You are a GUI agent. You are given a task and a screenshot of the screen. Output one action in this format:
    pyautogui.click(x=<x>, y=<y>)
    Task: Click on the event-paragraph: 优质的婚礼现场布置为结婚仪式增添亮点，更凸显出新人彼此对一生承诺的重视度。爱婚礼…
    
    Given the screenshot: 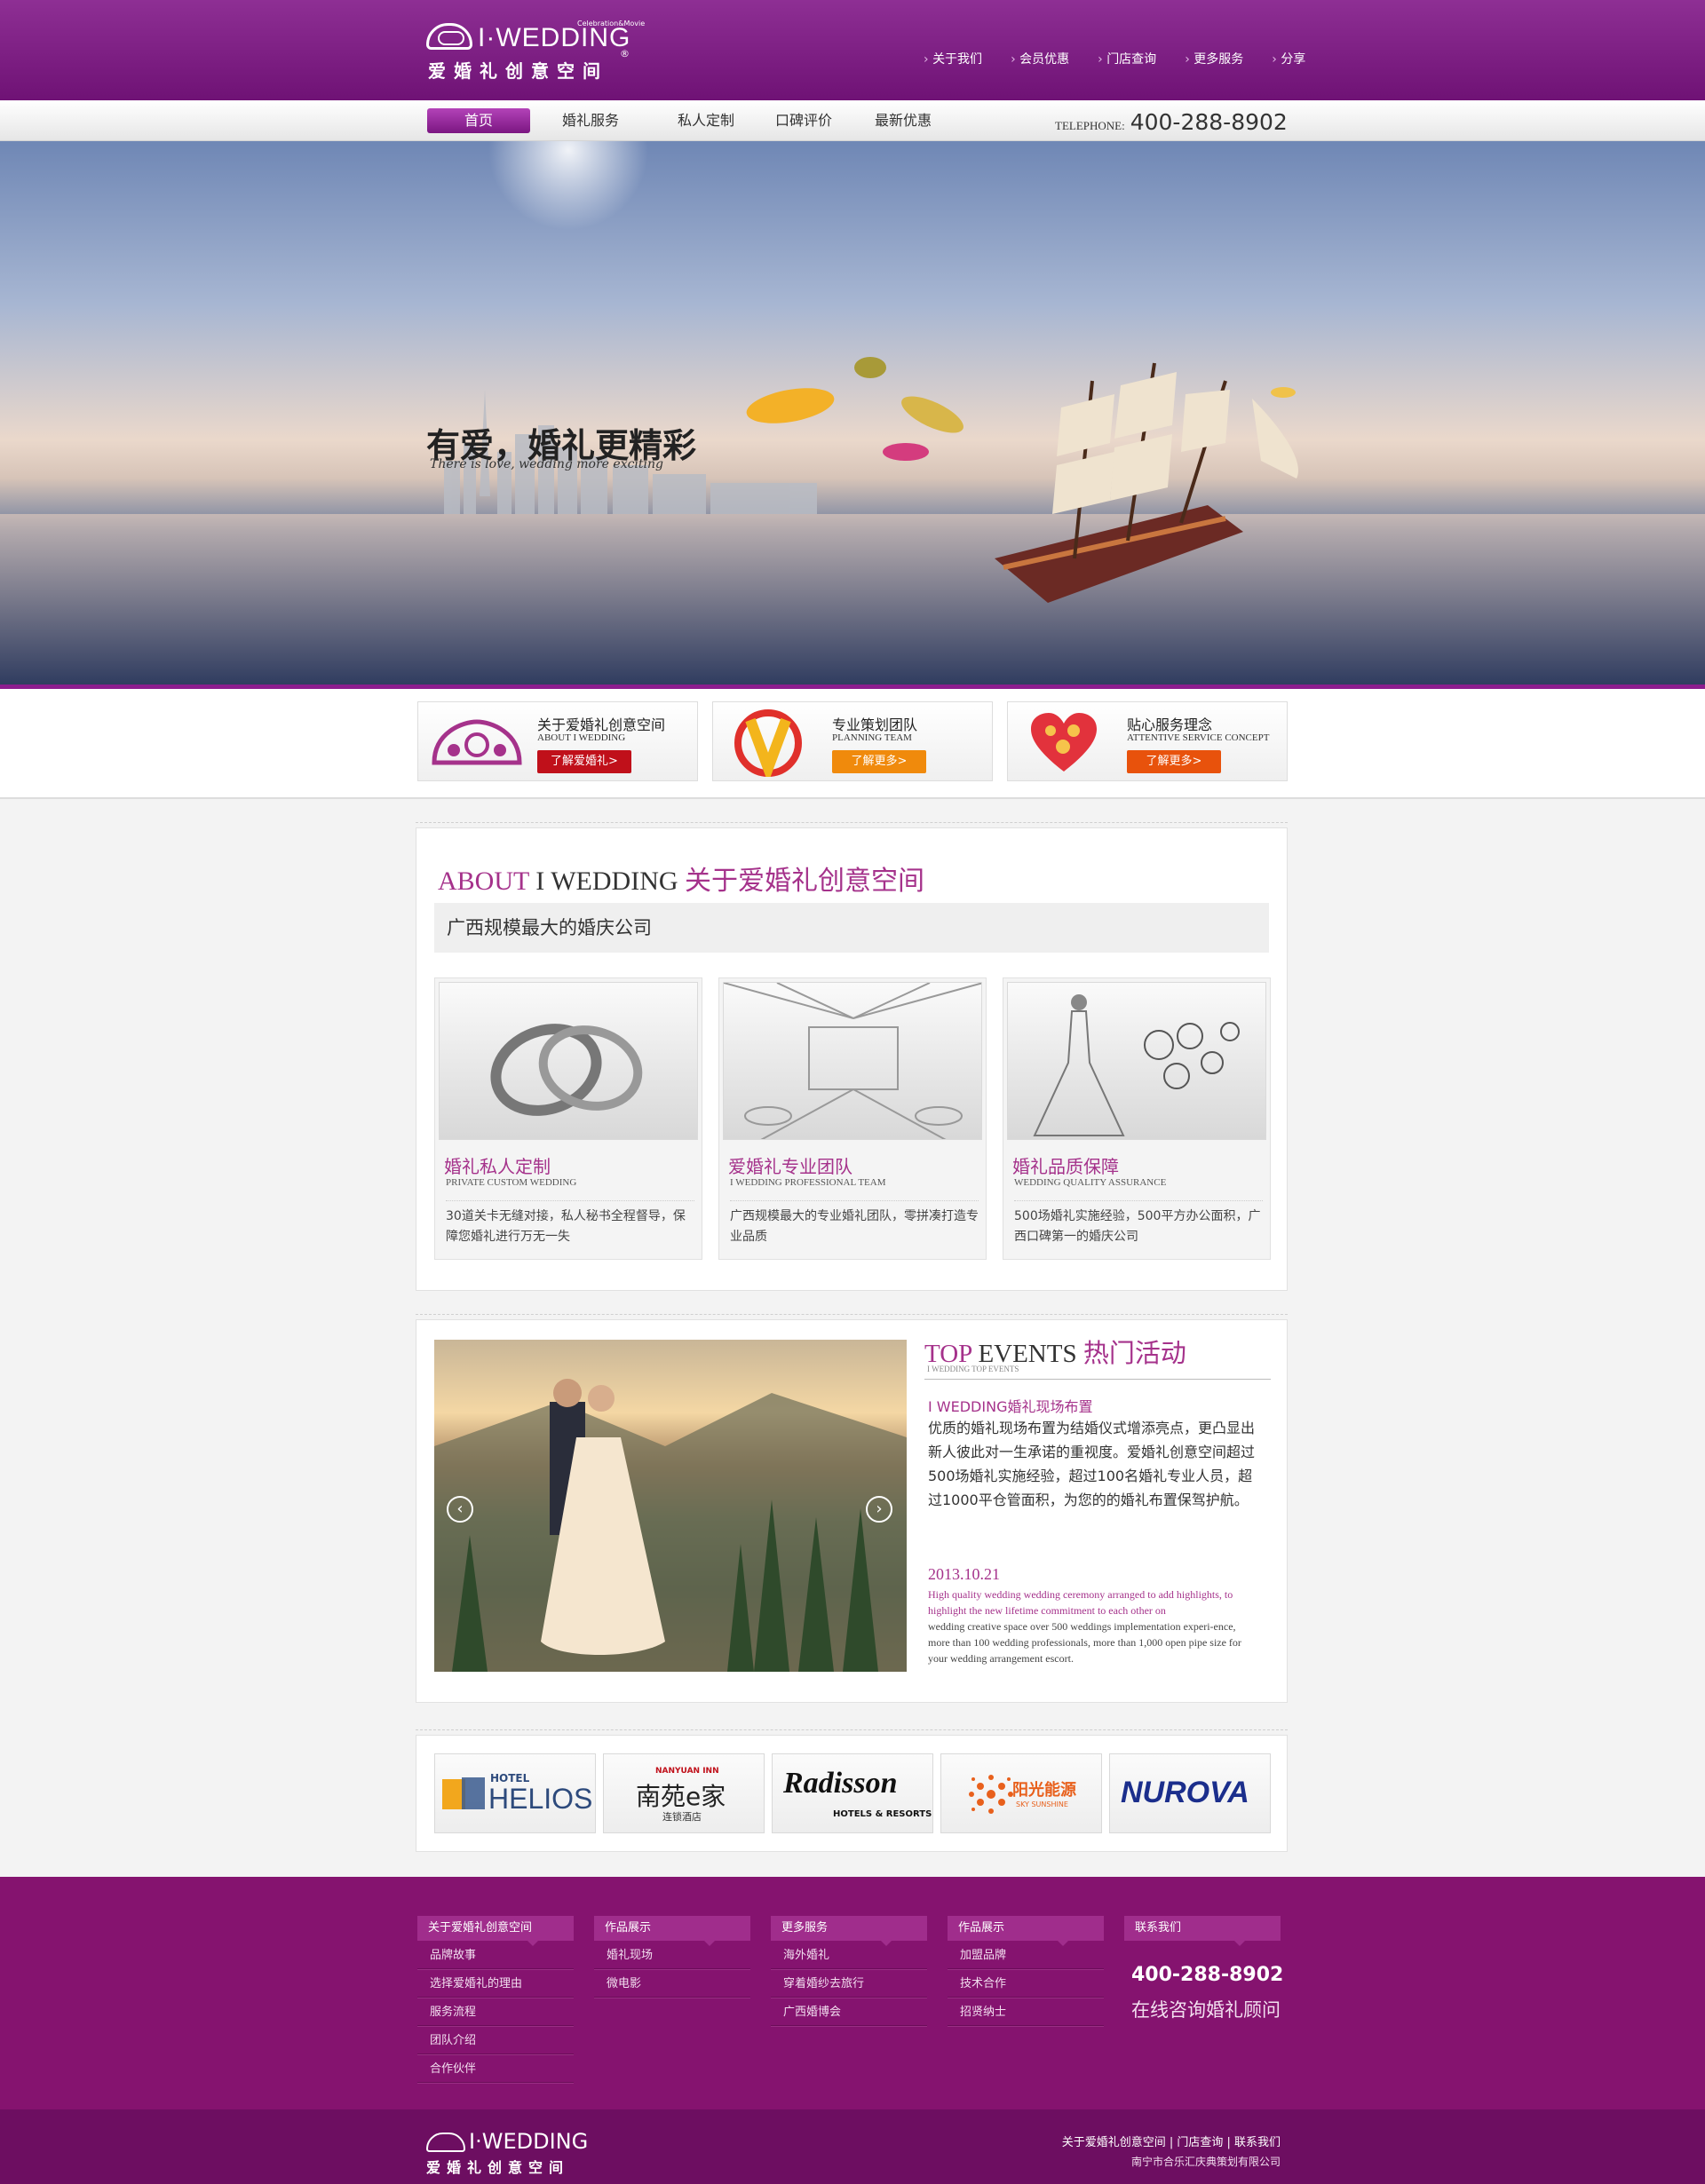 What is the action you would take?
    pyautogui.click(x=1092, y=1464)
    